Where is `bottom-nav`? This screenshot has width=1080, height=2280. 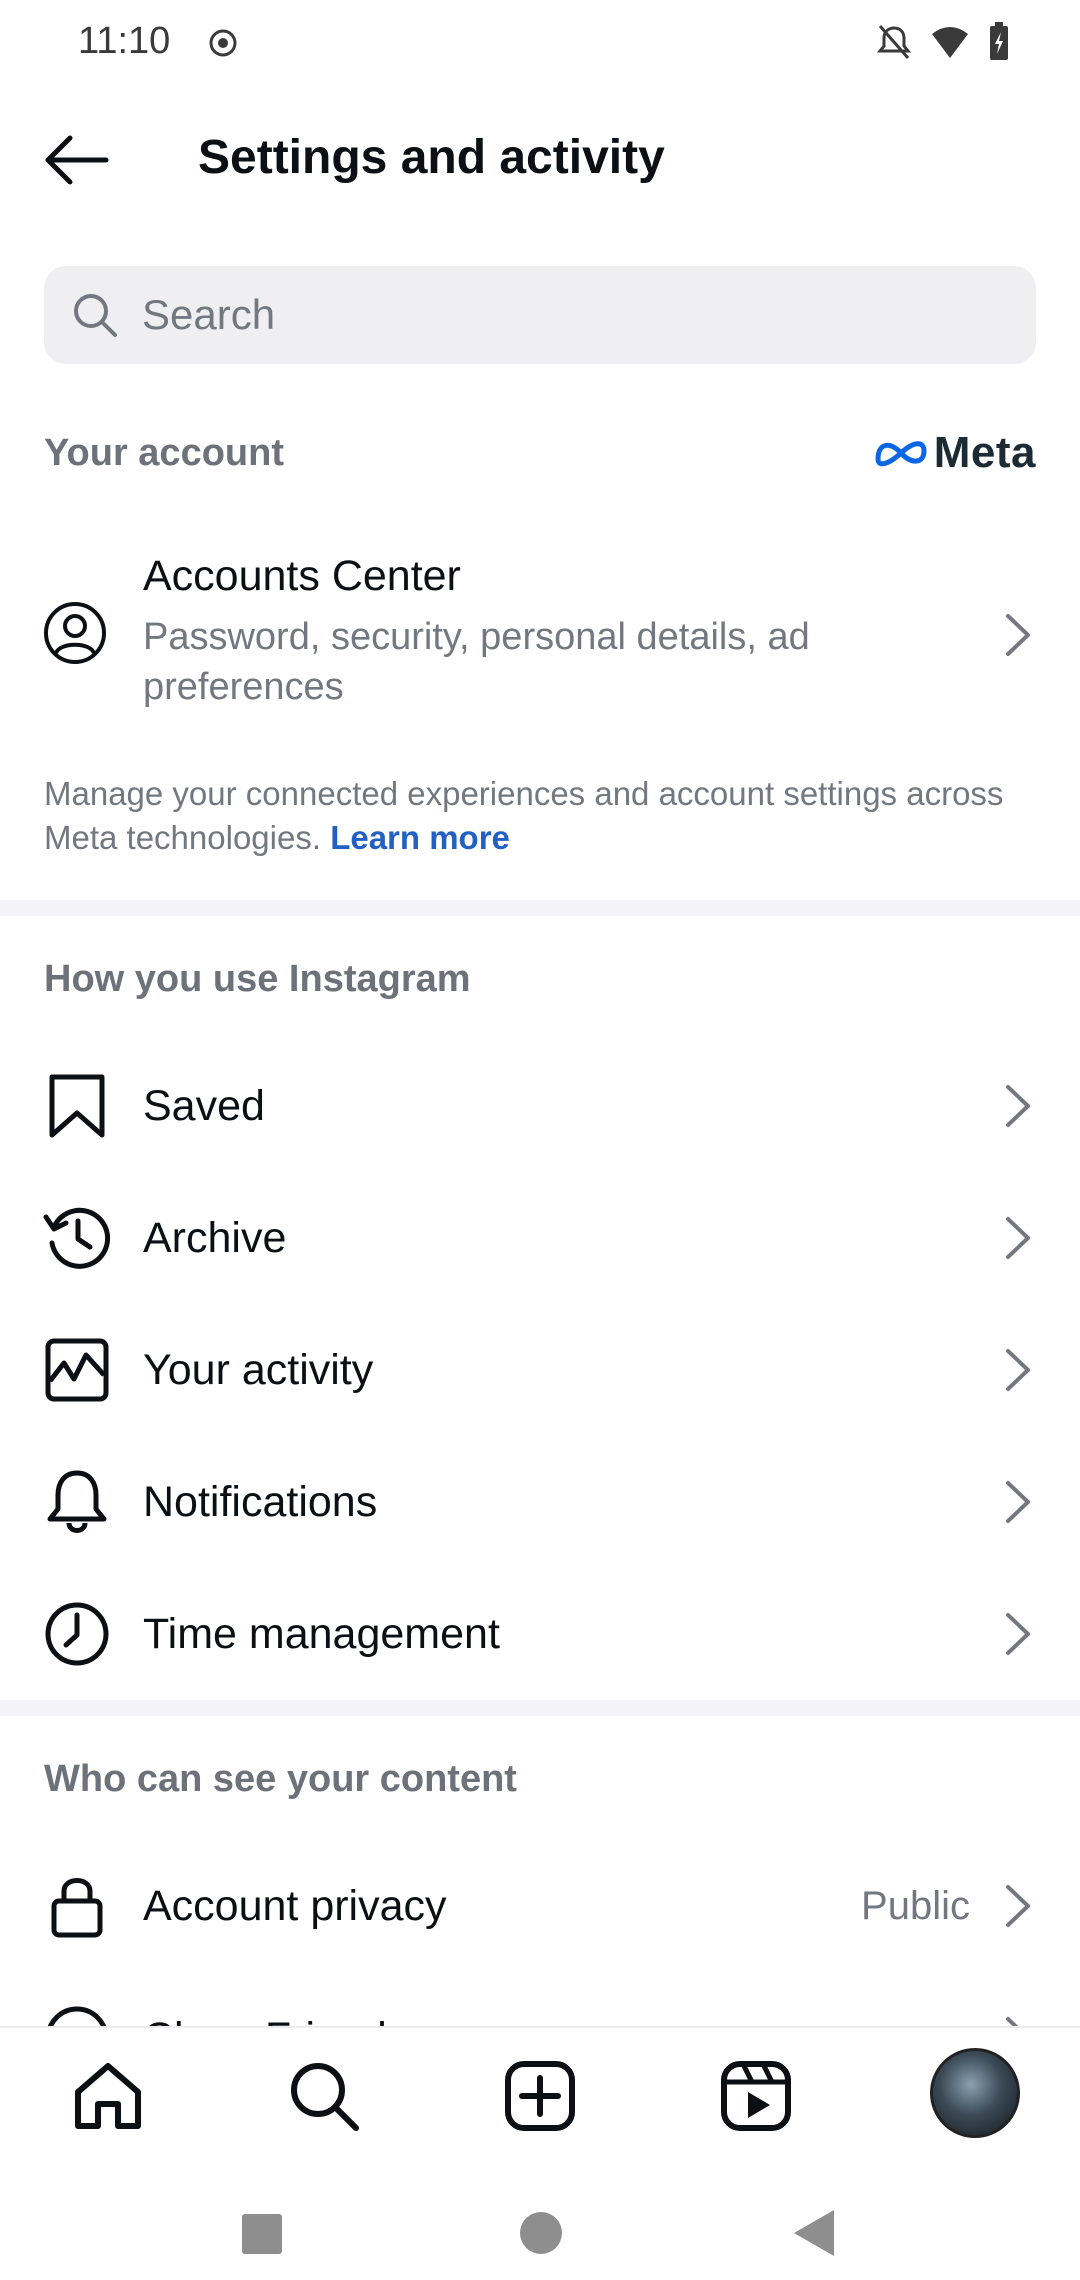
bottom-nav is located at coordinates (540, 2102).